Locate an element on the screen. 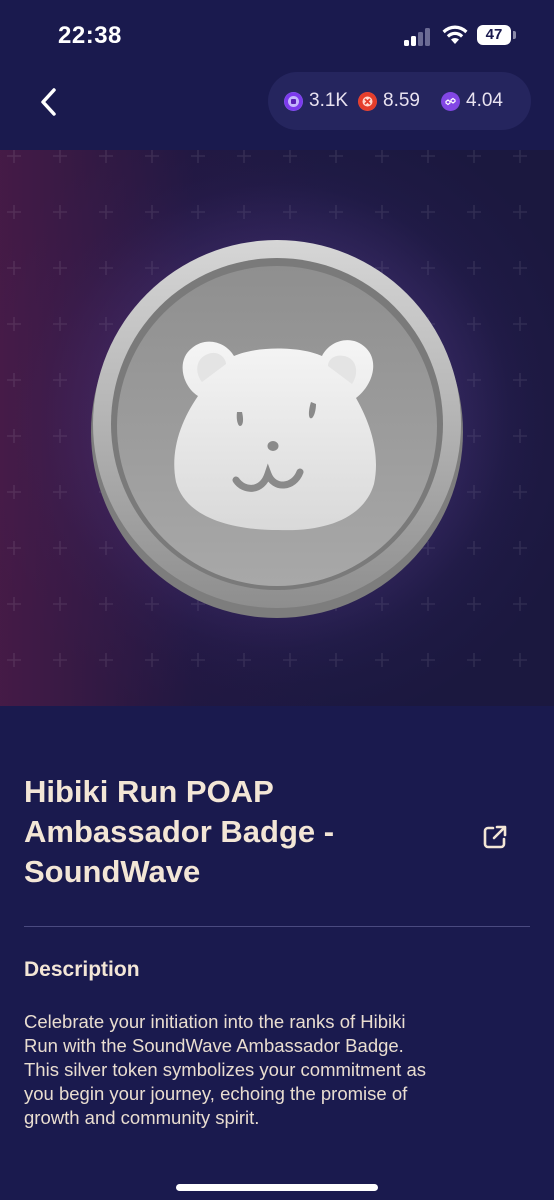 The height and width of the screenshot is (1200, 554). balance-hibiki-value: 3.1K is located at coordinates (329, 100).